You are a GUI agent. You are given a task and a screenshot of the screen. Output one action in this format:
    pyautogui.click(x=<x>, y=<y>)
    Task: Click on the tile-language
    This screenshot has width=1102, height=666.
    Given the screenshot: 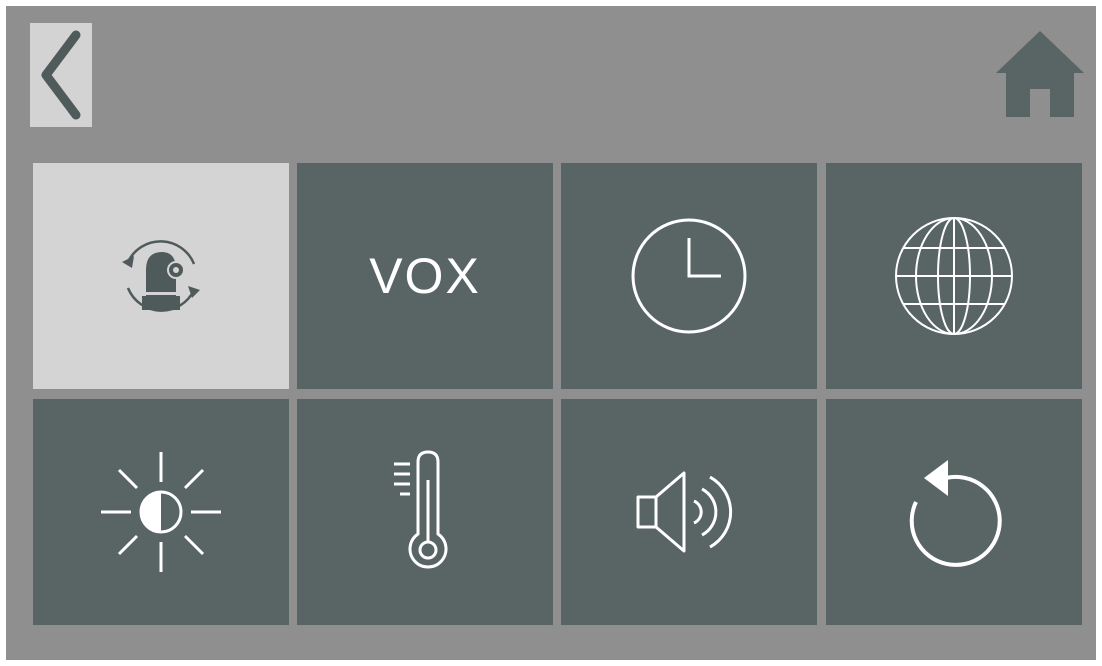 What is the action you would take?
    pyautogui.click(x=954, y=276)
    